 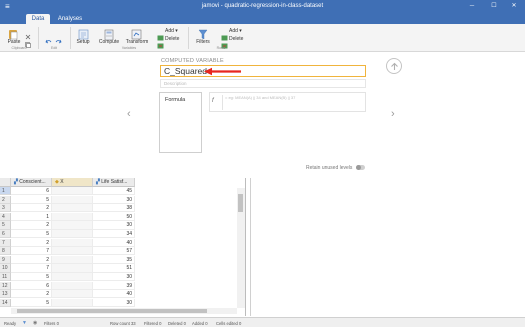 What do you see at coordinates (213, 101) in the screenshot?
I see `function-icon: f` at bounding box center [213, 101].